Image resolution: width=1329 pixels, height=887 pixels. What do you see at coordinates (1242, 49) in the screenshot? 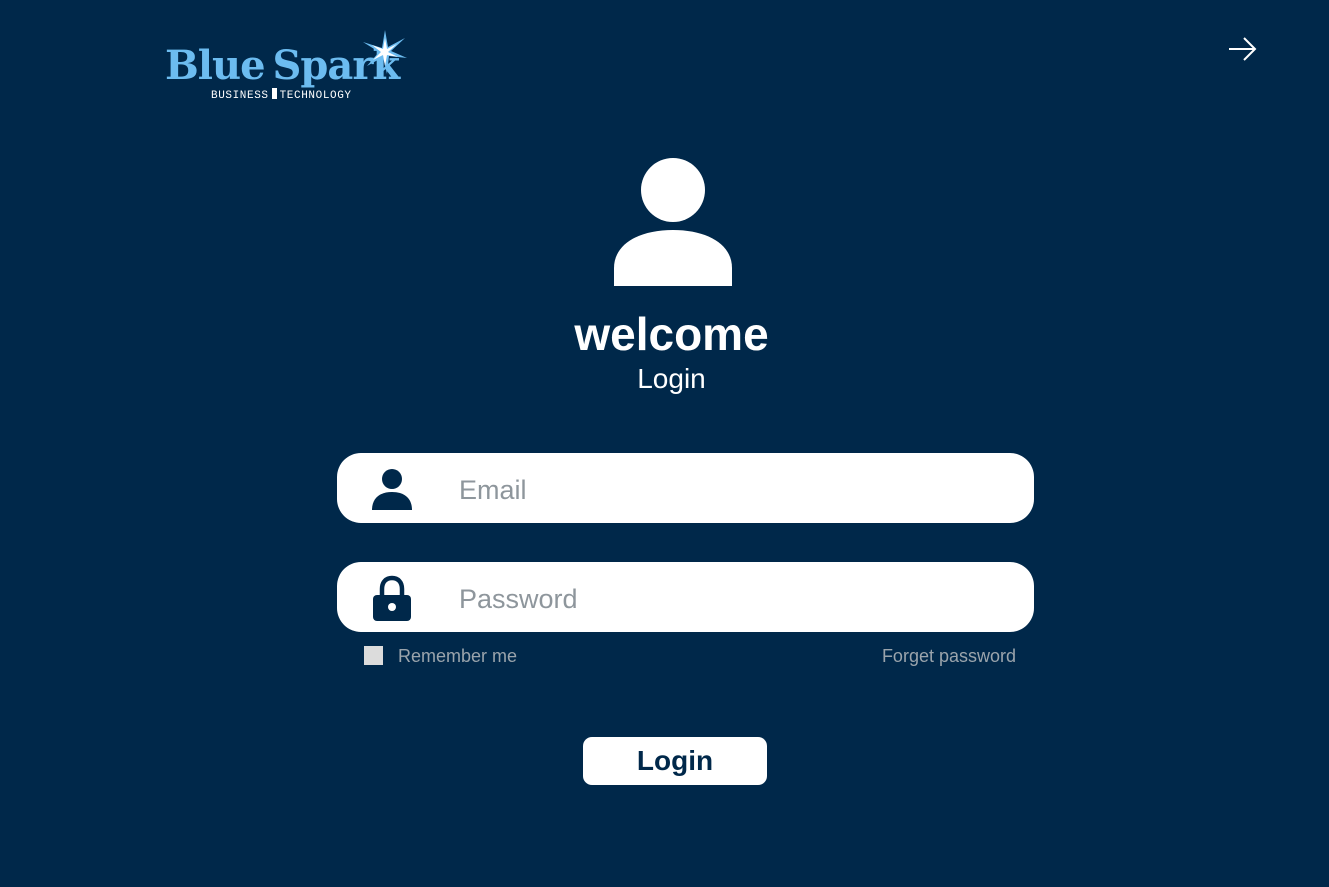
I see `arrow-right-icon` at bounding box center [1242, 49].